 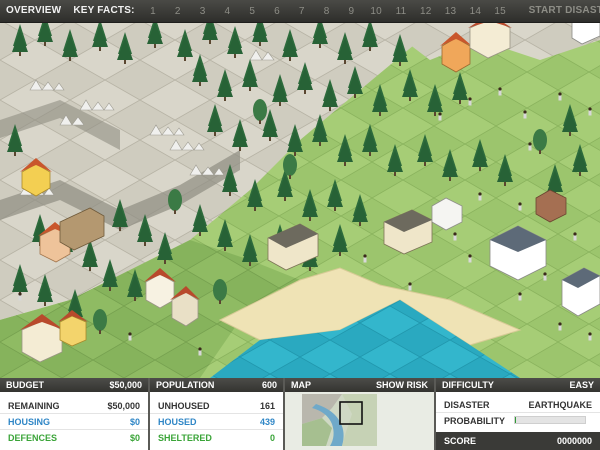 I want to click on population-total: 600, so click(x=269, y=385).